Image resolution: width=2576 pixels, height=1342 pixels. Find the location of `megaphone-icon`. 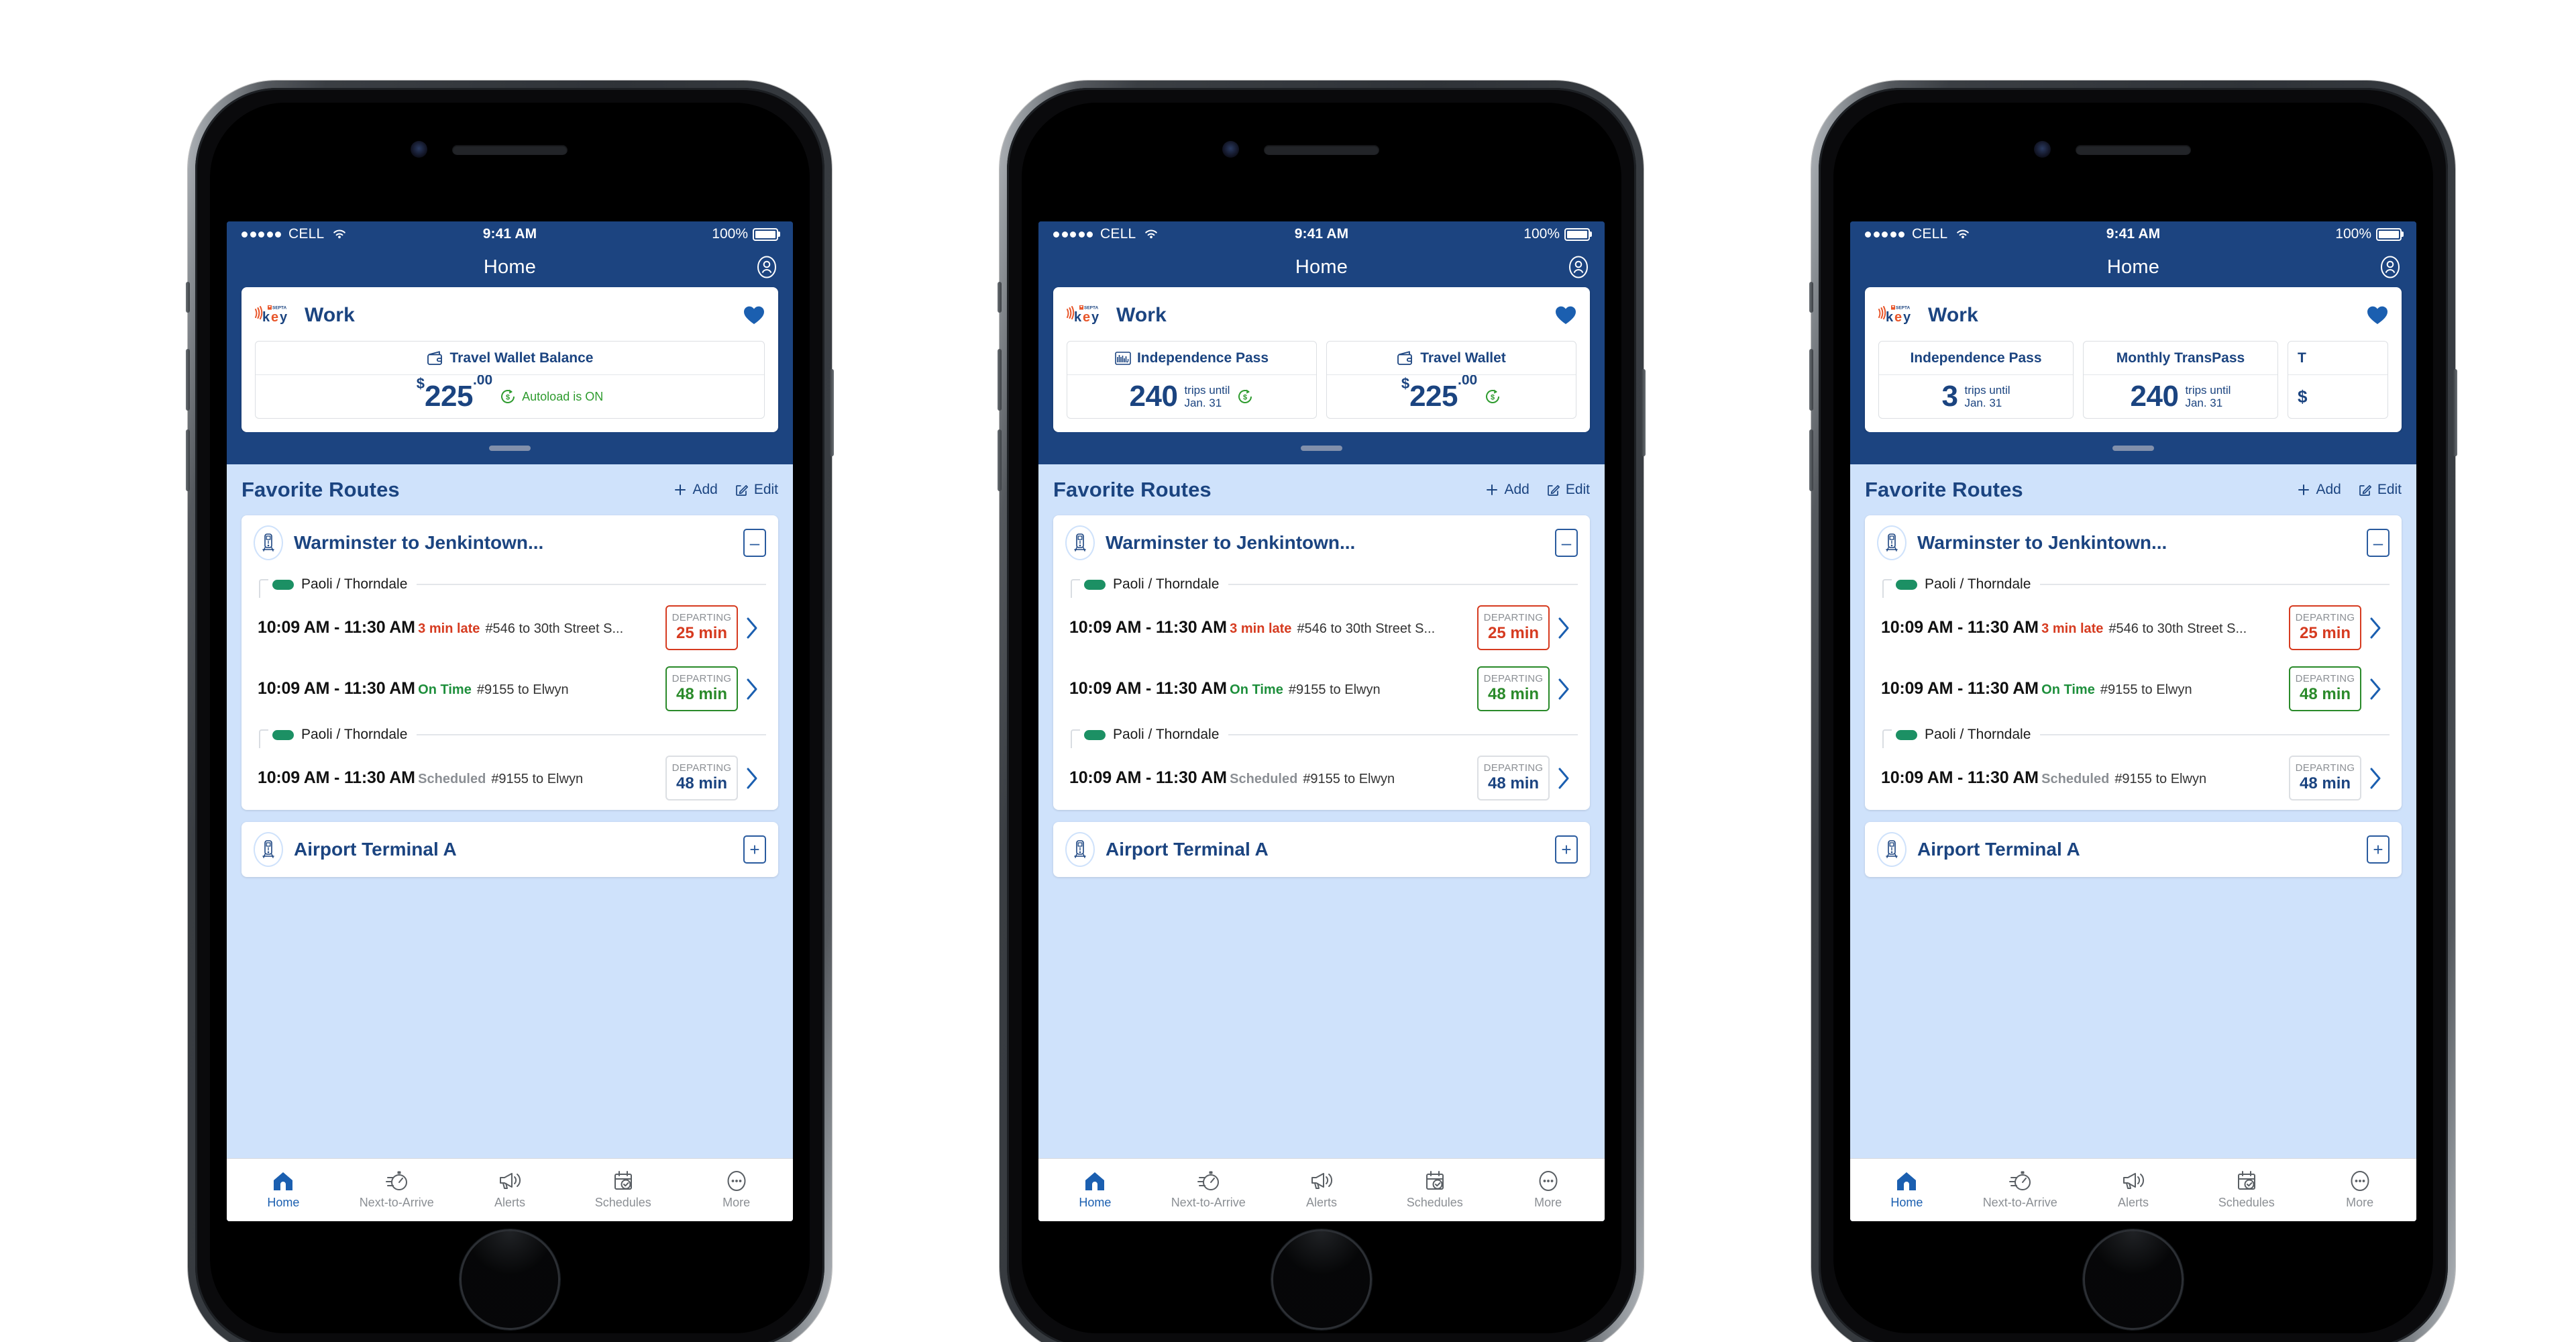

megaphone-icon is located at coordinates (1321, 1181).